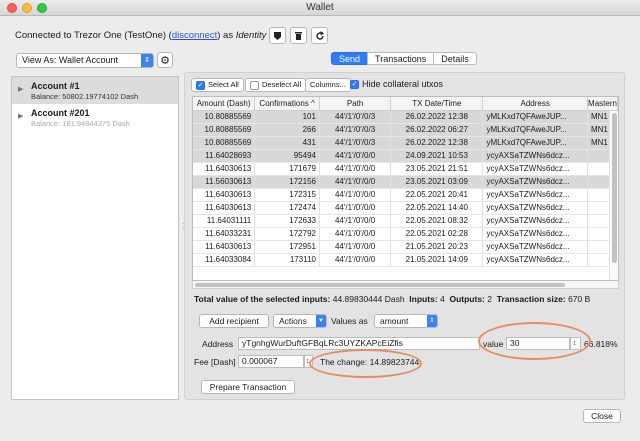 The height and width of the screenshot is (441, 640). What do you see at coordinates (401, 58) in the screenshot?
I see `tab-transactions: Transactions` at bounding box center [401, 58].